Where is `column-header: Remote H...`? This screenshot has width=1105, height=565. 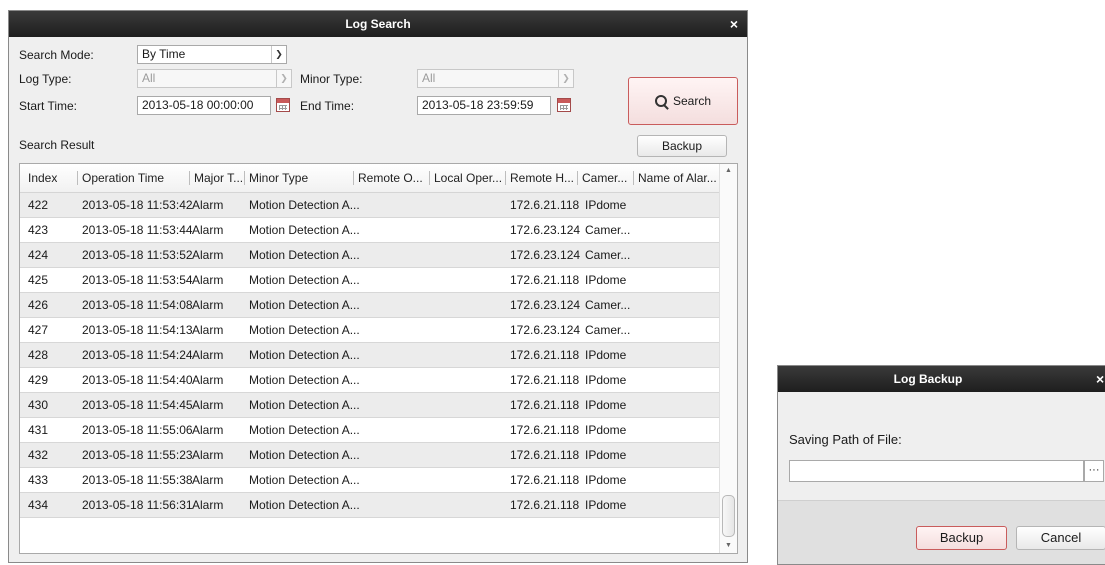 column-header: Remote H... is located at coordinates (539, 178).